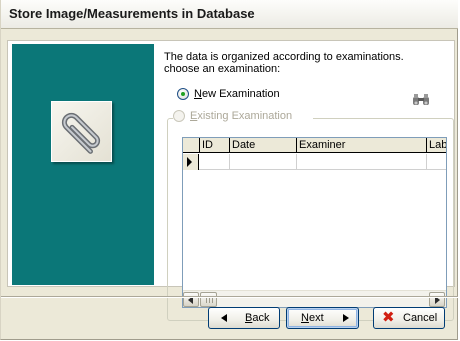  Describe the element at coordinates (312, 318) in the screenshot. I see `next-button-label: Next` at that location.